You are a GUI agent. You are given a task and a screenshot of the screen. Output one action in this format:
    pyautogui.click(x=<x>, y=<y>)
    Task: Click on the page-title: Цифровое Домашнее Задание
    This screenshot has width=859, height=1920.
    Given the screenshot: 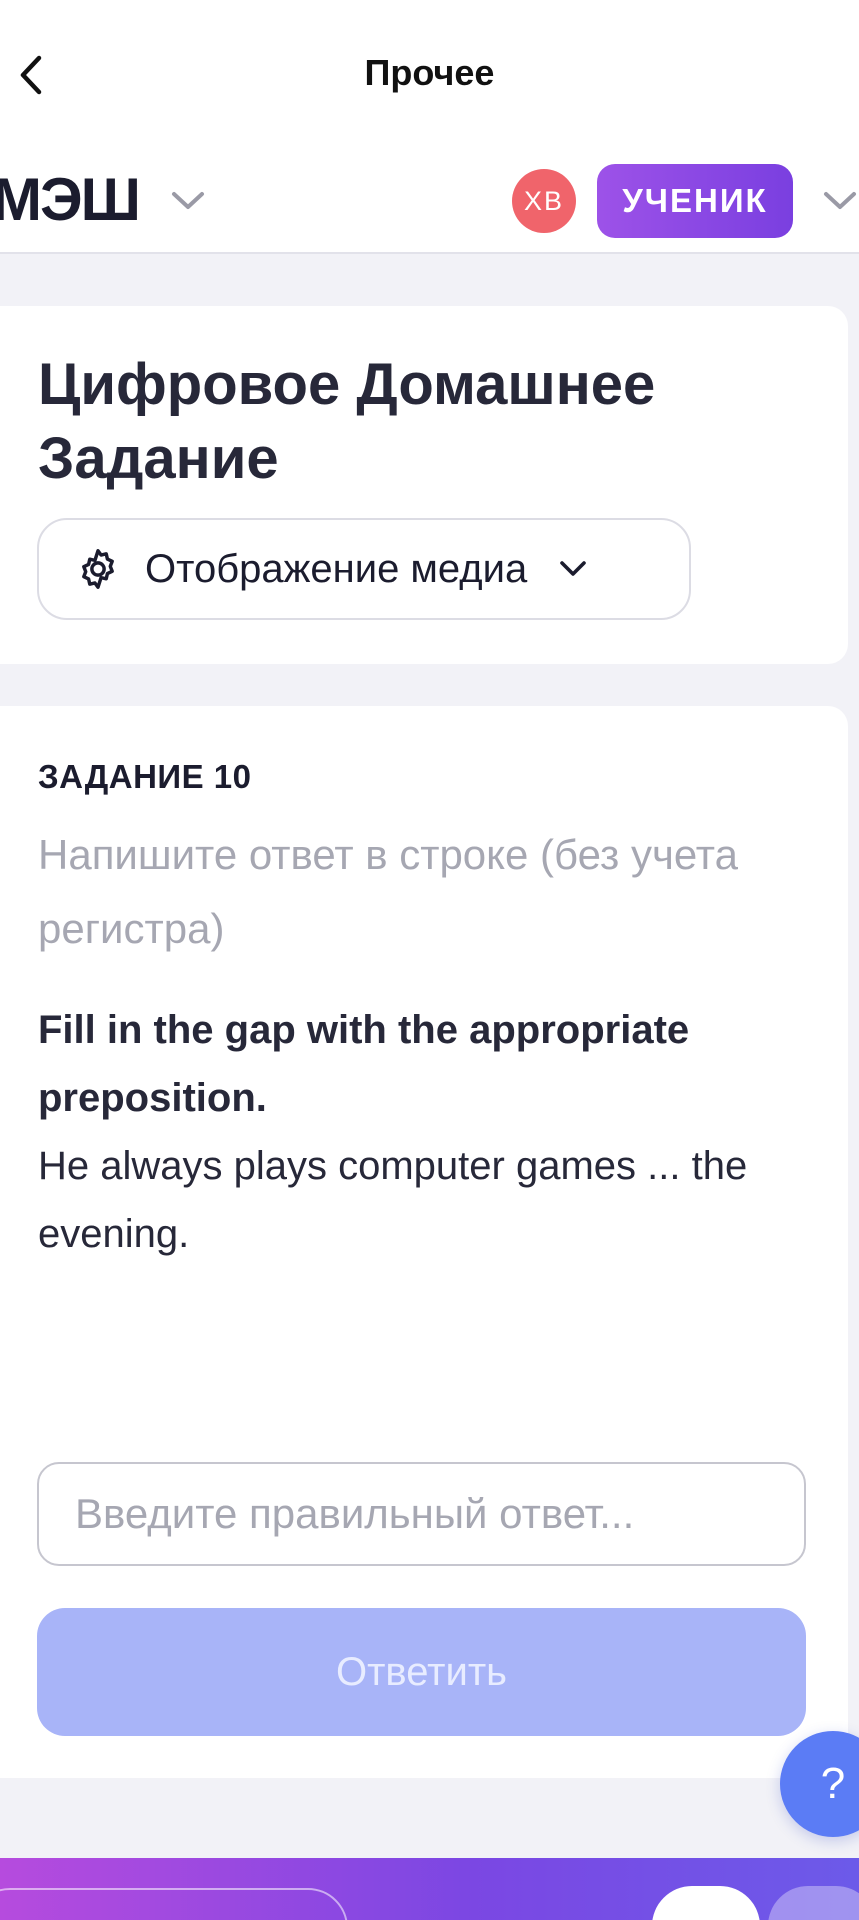 What is the action you would take?
    pyautogui.click(x=347, y=421)
    